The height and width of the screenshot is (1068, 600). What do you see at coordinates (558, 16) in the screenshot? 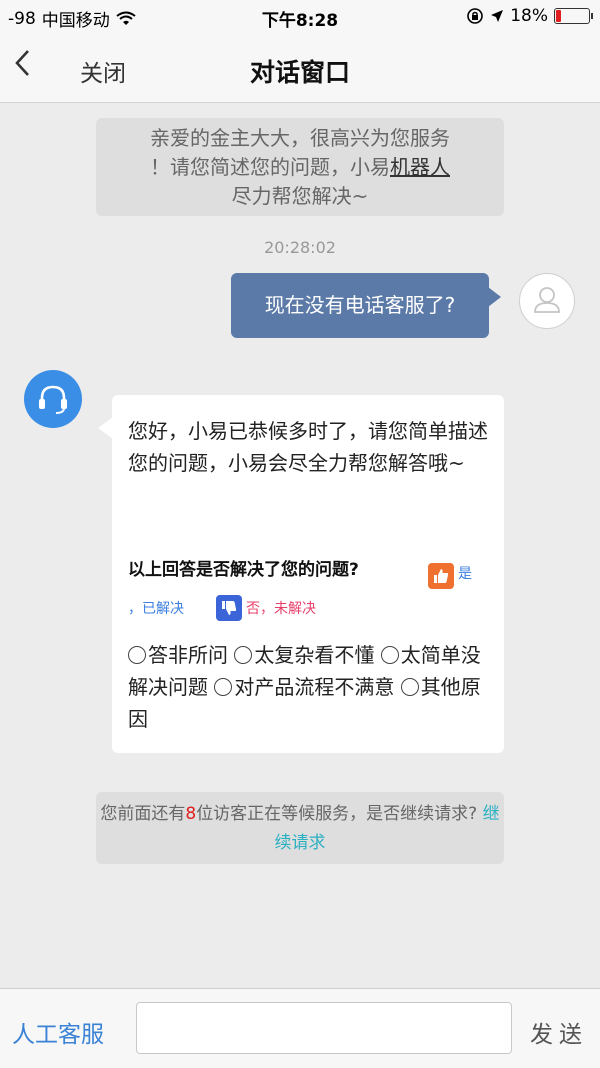
I see `battery-fill` at bounding box center [558, 16].